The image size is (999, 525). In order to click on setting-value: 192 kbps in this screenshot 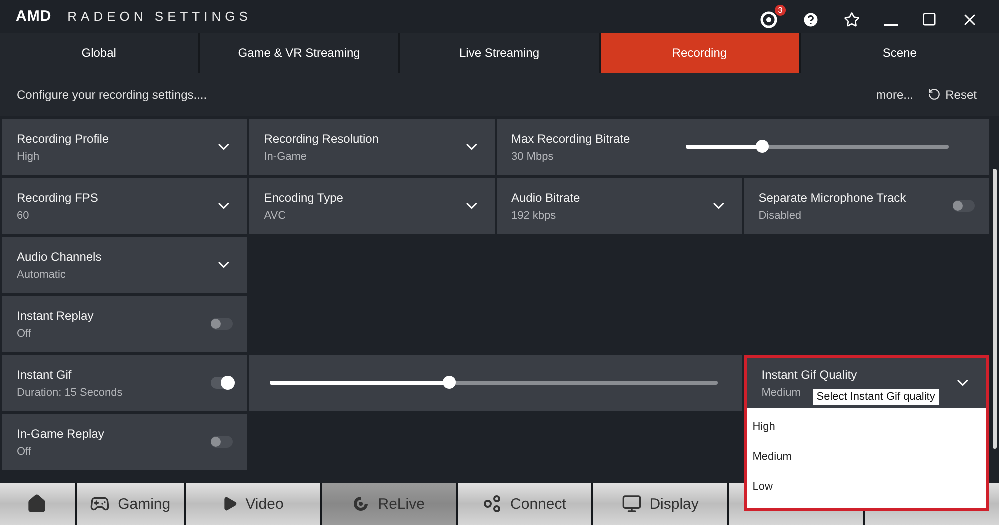, I will do `click(534, 216)`.